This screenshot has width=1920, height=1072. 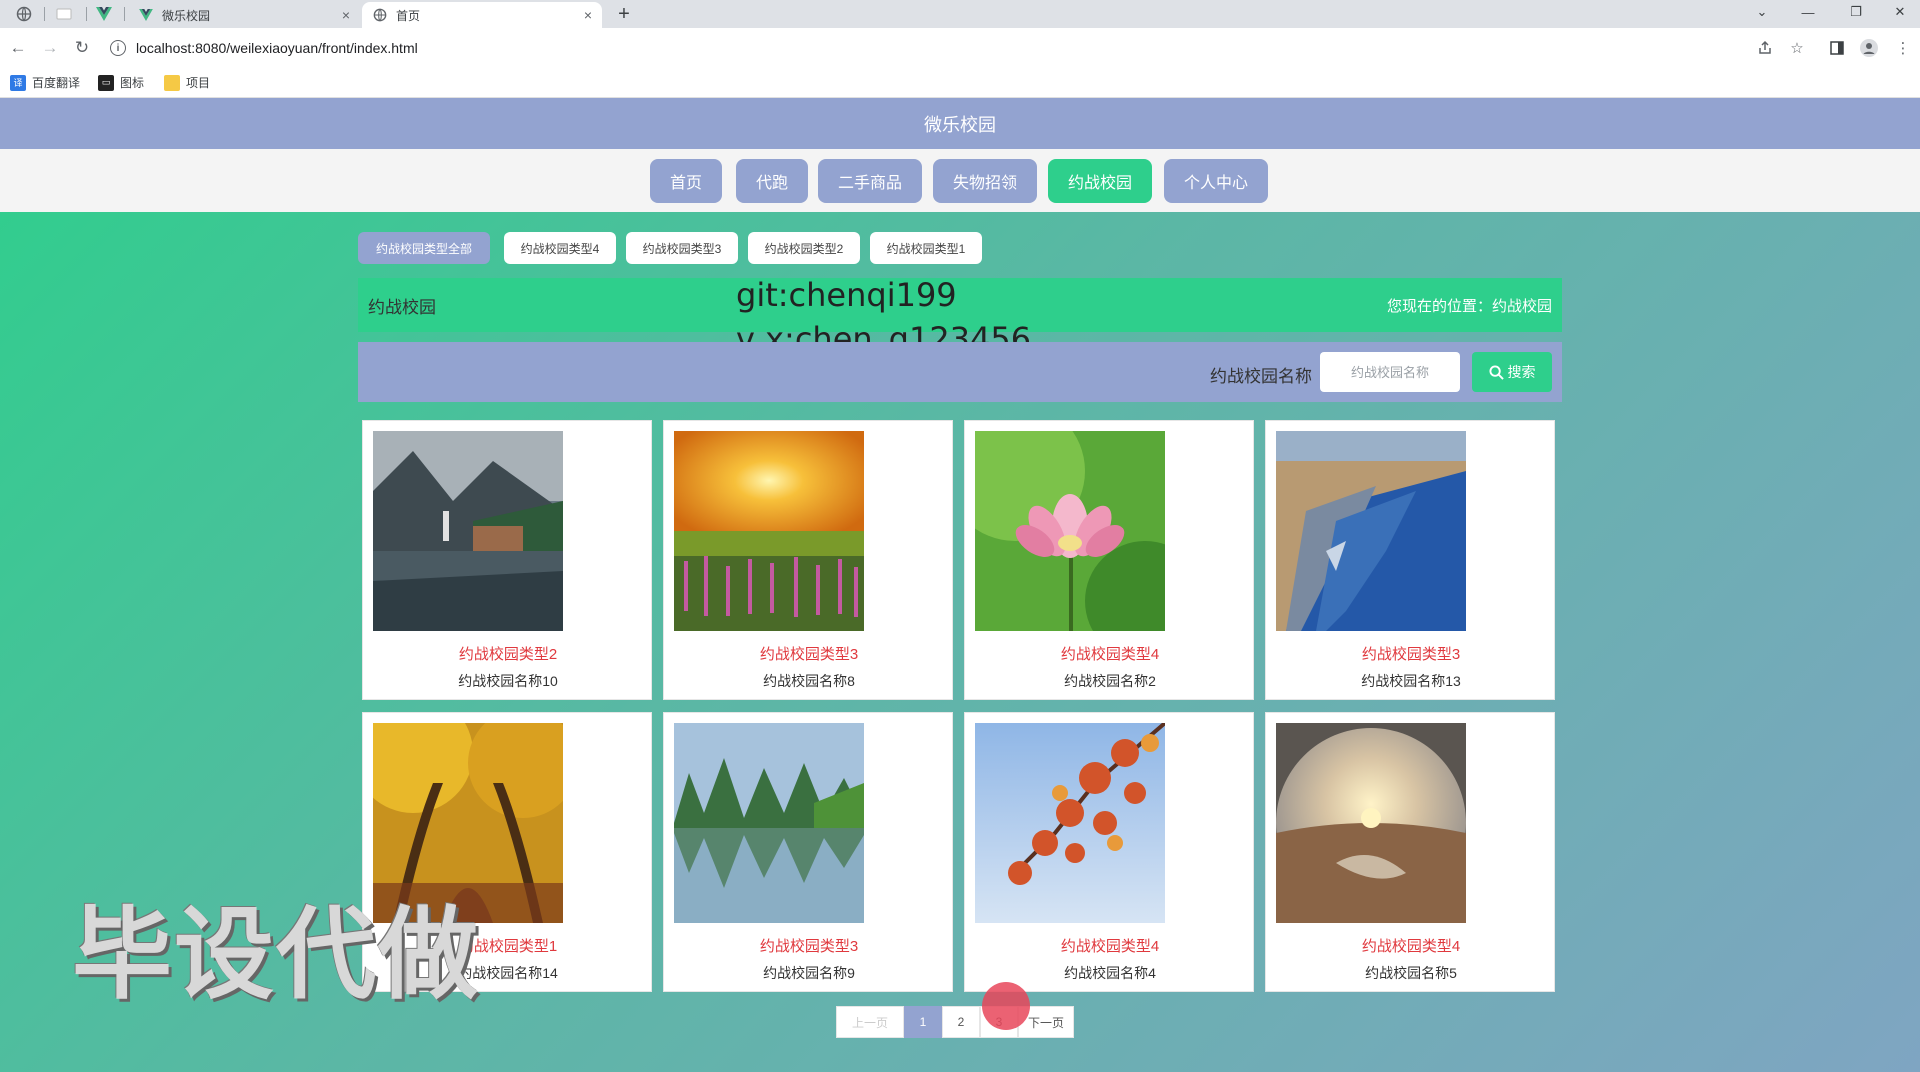 I want to click on site-header: 微乐校园, so click(x=960, y=123).